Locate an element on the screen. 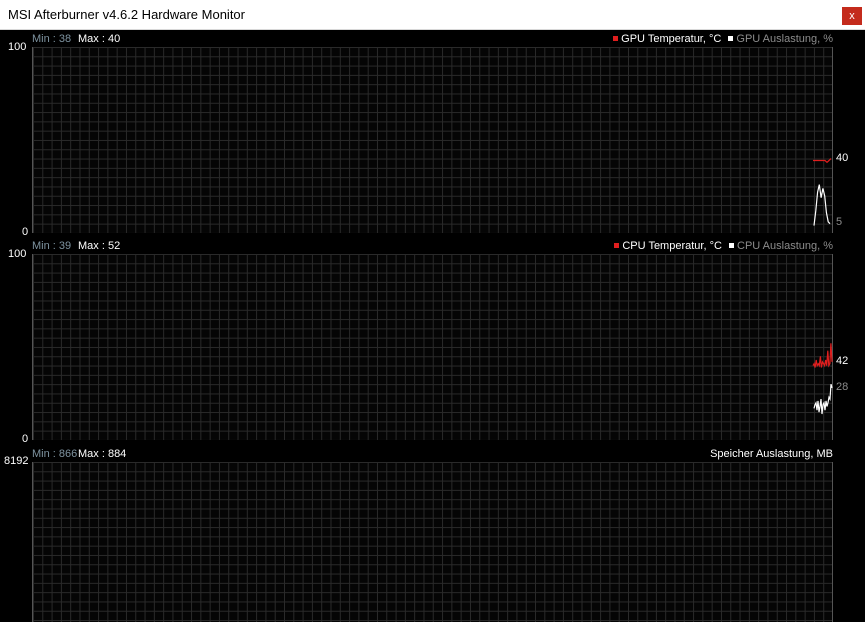 The width and height of the screenshot is (865, 622). gpu-temp-series-line is located at coordinates (822, 161).